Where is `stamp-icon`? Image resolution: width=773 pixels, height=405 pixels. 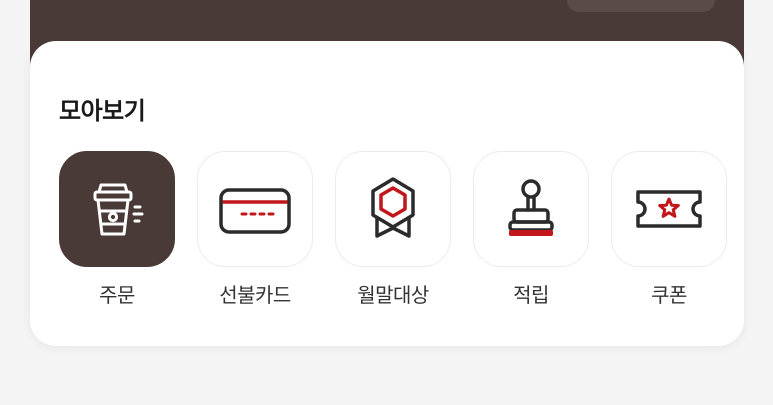 stamp-icon is located at coordinates (531, 207).